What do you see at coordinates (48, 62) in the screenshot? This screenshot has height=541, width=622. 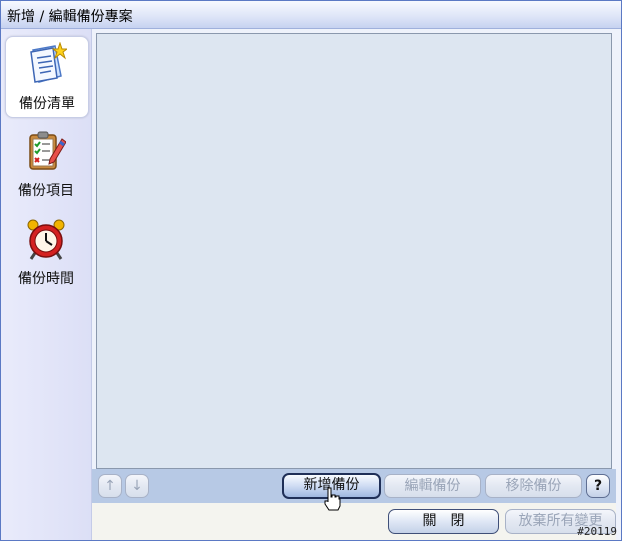 I see `document-list-icon` at bounding box center [48, 62].